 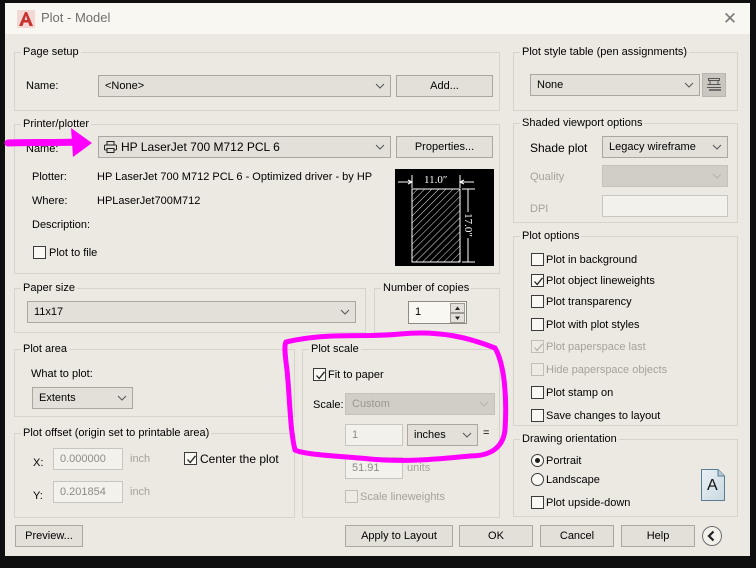 What do you see at coordinates (600, 281) in the screenshot?
I see `plot-option-label: Plot object lineweights` at bounding box center [600, 281].